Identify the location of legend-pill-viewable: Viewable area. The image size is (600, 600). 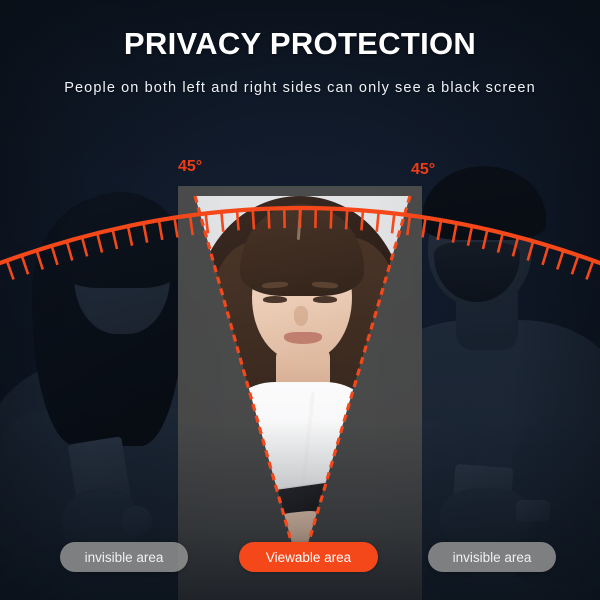
(308, 557).